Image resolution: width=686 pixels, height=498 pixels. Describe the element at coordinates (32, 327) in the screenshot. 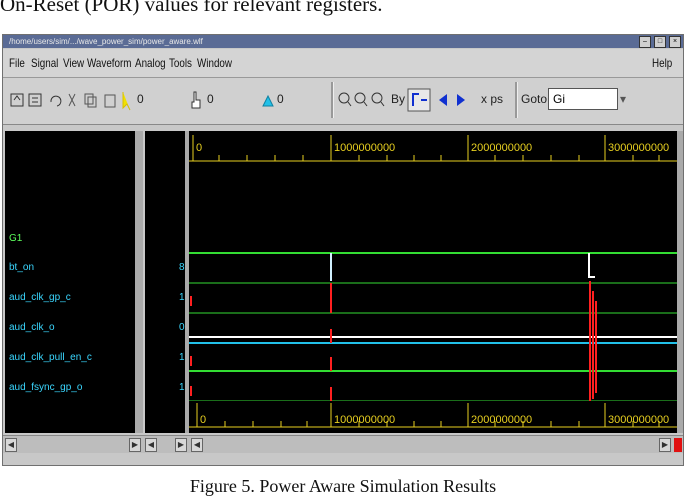

I see `signal-name: aud_clk_o` at that location.